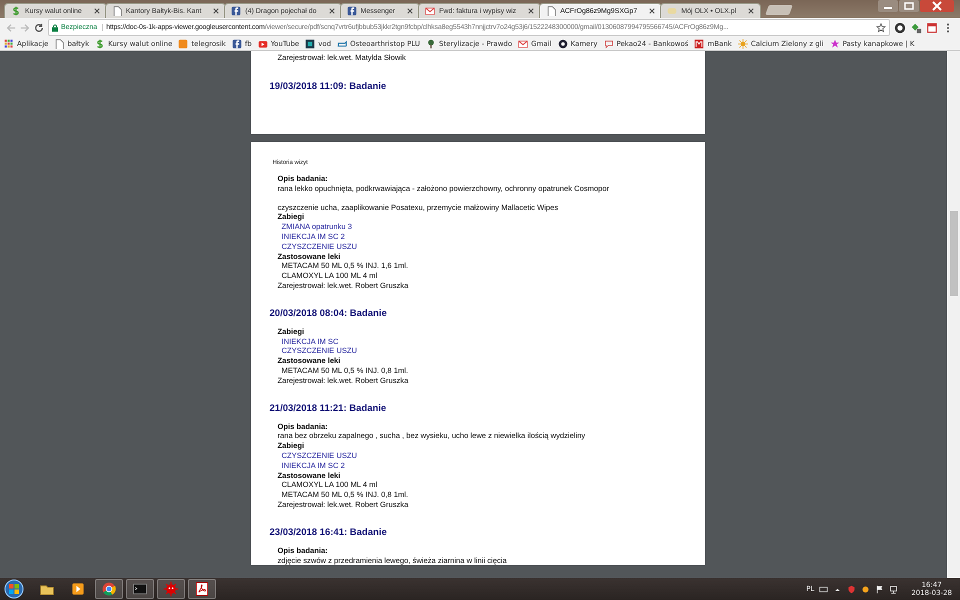  I want to click on visit-heading: 21/03/2018 11:21: Badanie, so click(329, 408).